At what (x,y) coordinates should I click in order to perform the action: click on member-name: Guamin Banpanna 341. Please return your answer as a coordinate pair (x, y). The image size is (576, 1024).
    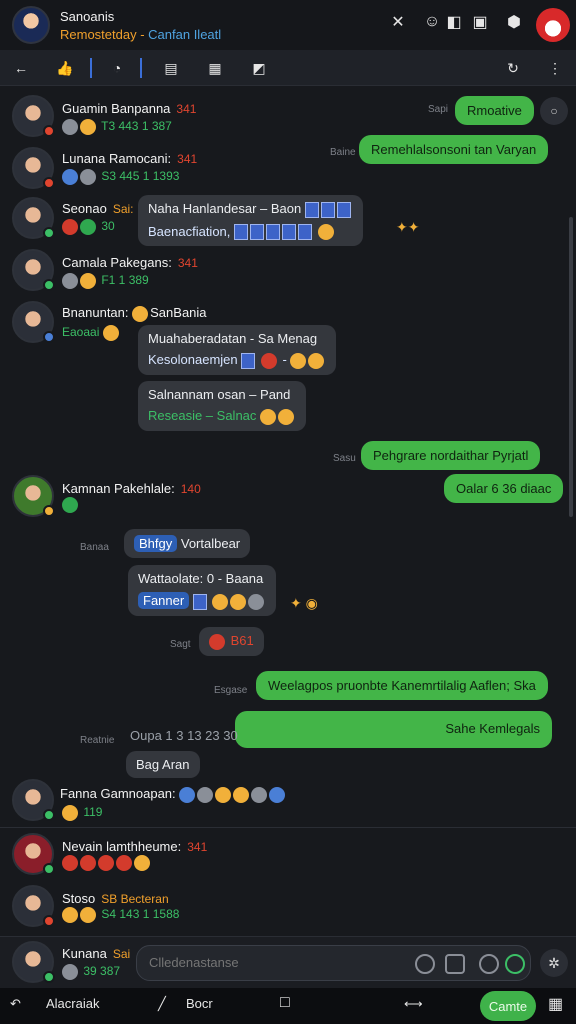
    Looking at the image, I should click on (129, 108).